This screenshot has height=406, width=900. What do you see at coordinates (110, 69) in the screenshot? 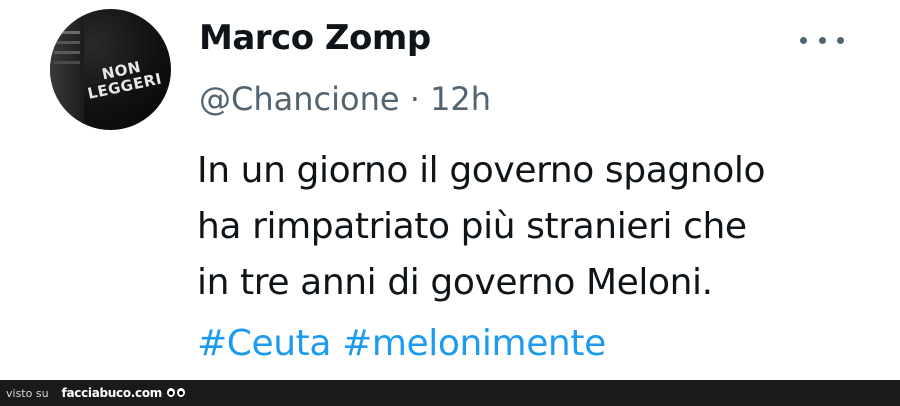
I see `avatar: NON LEGGERI` at bounding box center [110, 69].